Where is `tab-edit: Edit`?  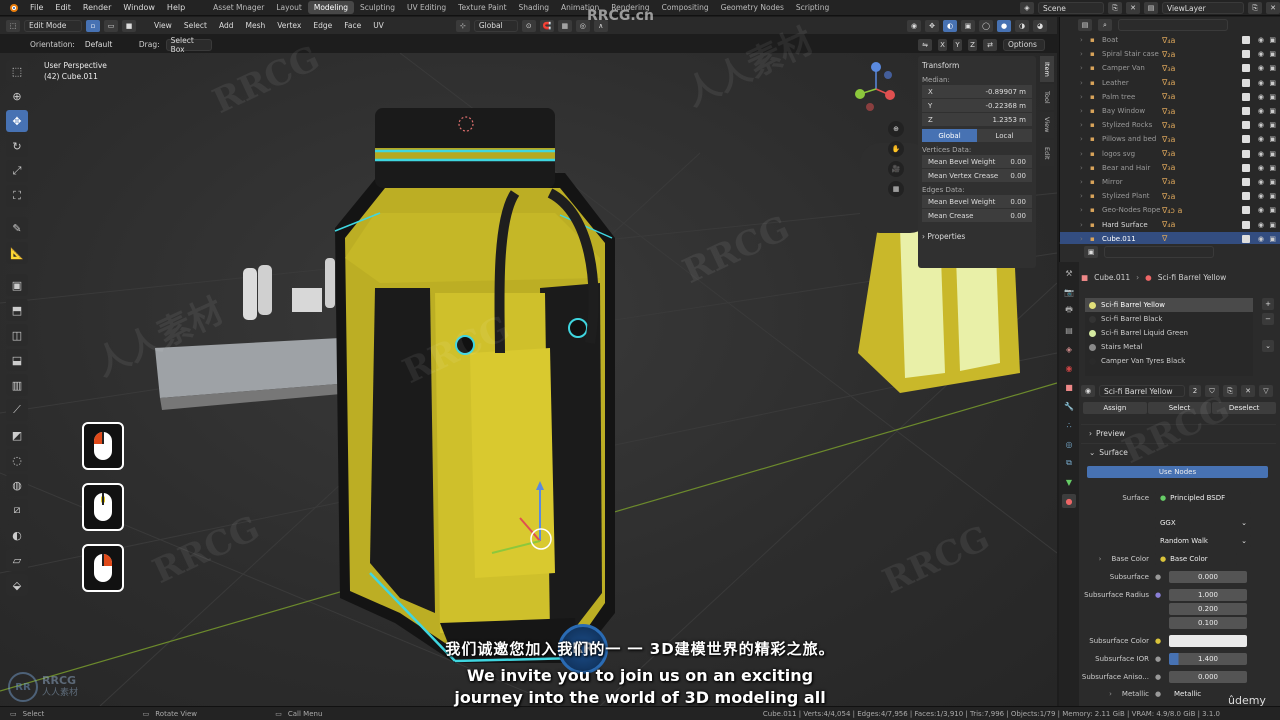 tab-edit: Edit is located at coordinates (1047, 153).